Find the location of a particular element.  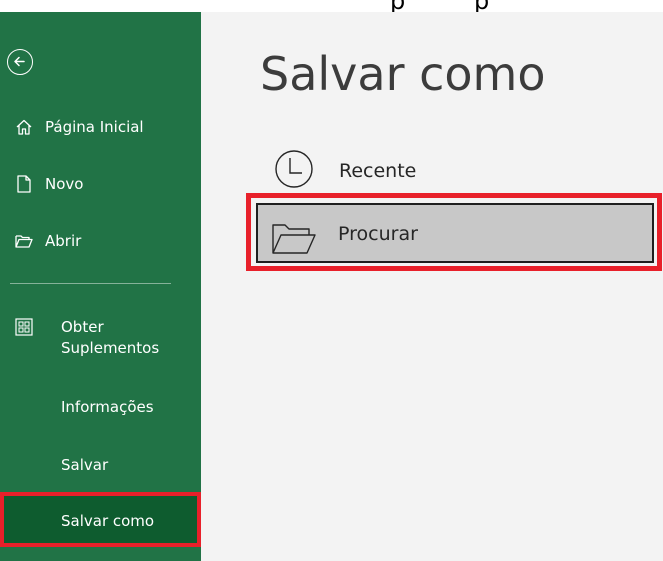

back-arrow-circle-icon is located at coordinates (19, 61).